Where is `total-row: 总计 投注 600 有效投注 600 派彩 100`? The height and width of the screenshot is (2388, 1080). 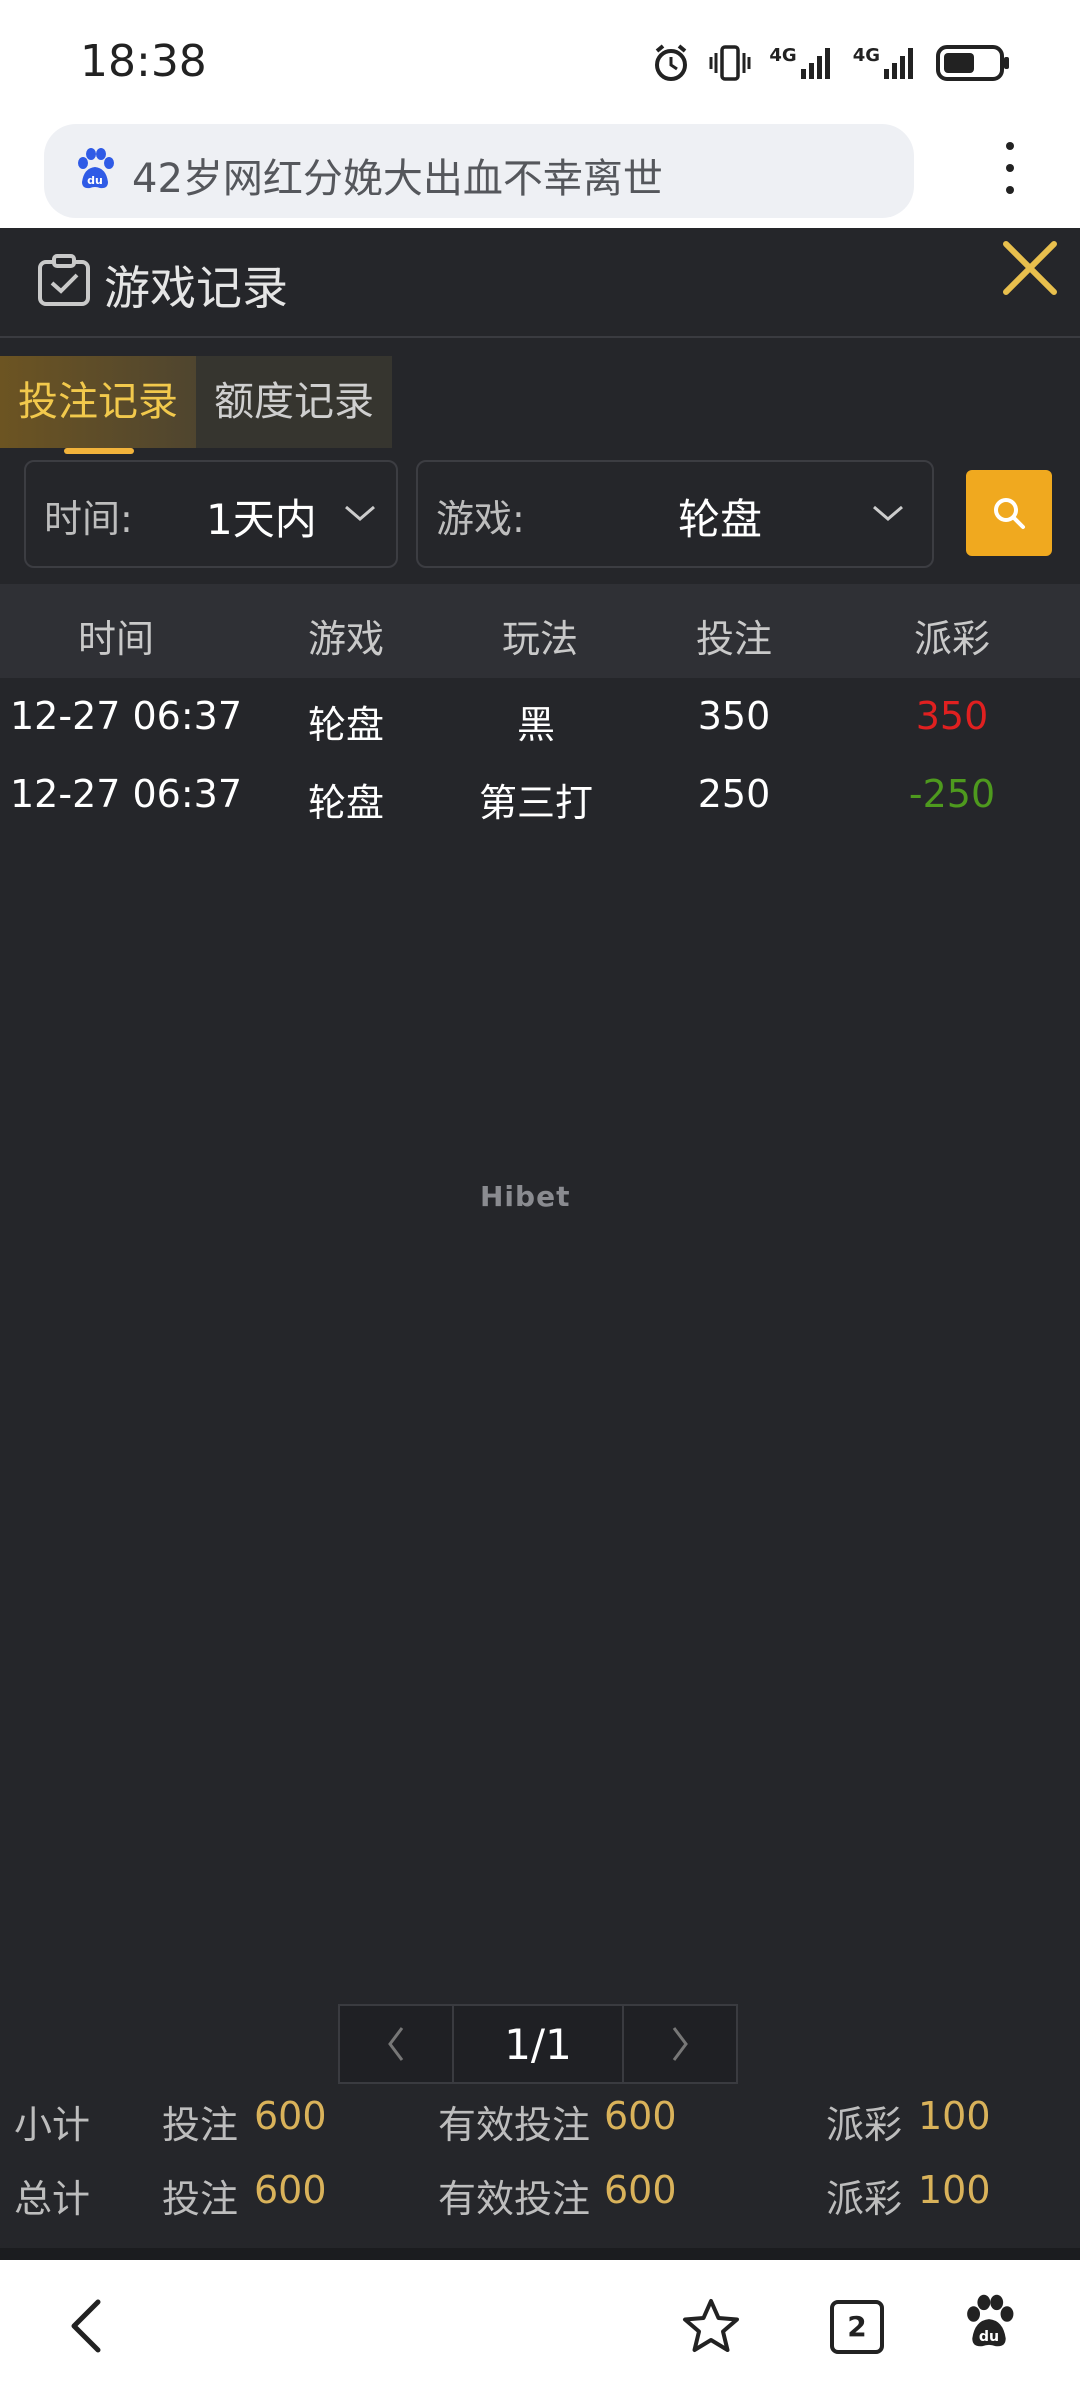 total-row: 总计 投注 600 有效投注 600 派彩 100 is located at coordinates (540, 2198).